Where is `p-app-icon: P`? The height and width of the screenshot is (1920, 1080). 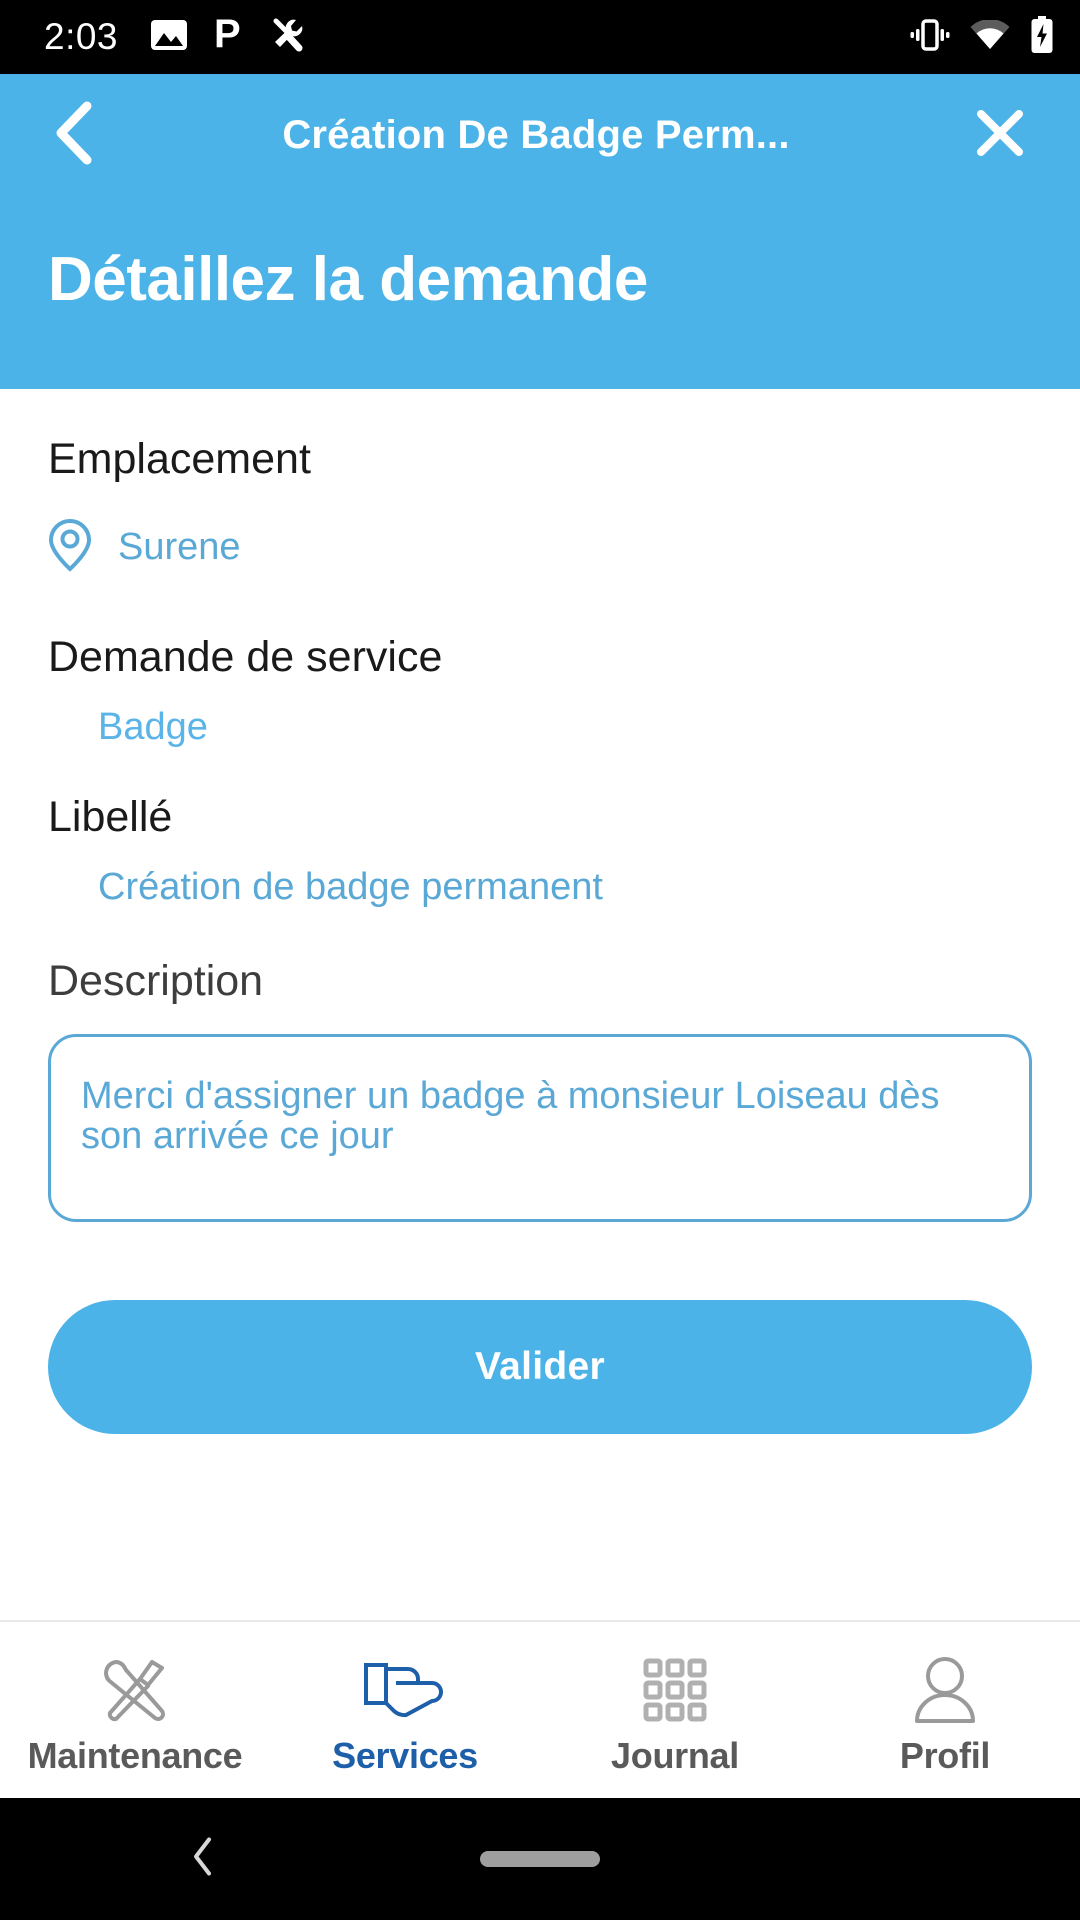
p-app-icon: P is located at coordinates (229, 36).